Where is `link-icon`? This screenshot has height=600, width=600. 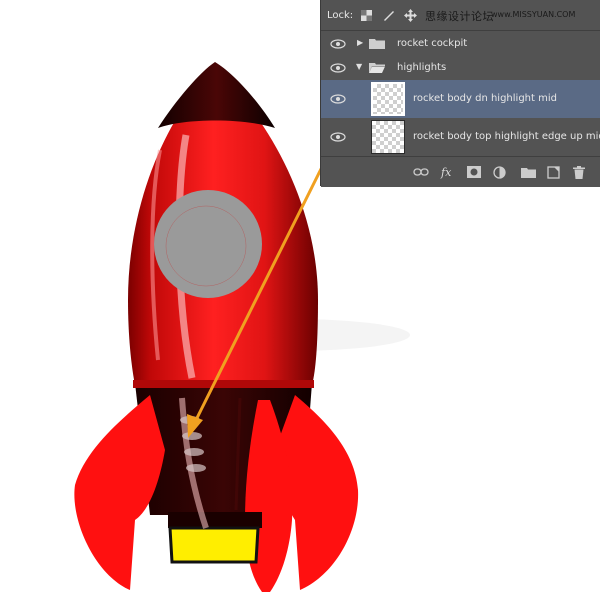 link-icon is located at coordinates (421, 172).